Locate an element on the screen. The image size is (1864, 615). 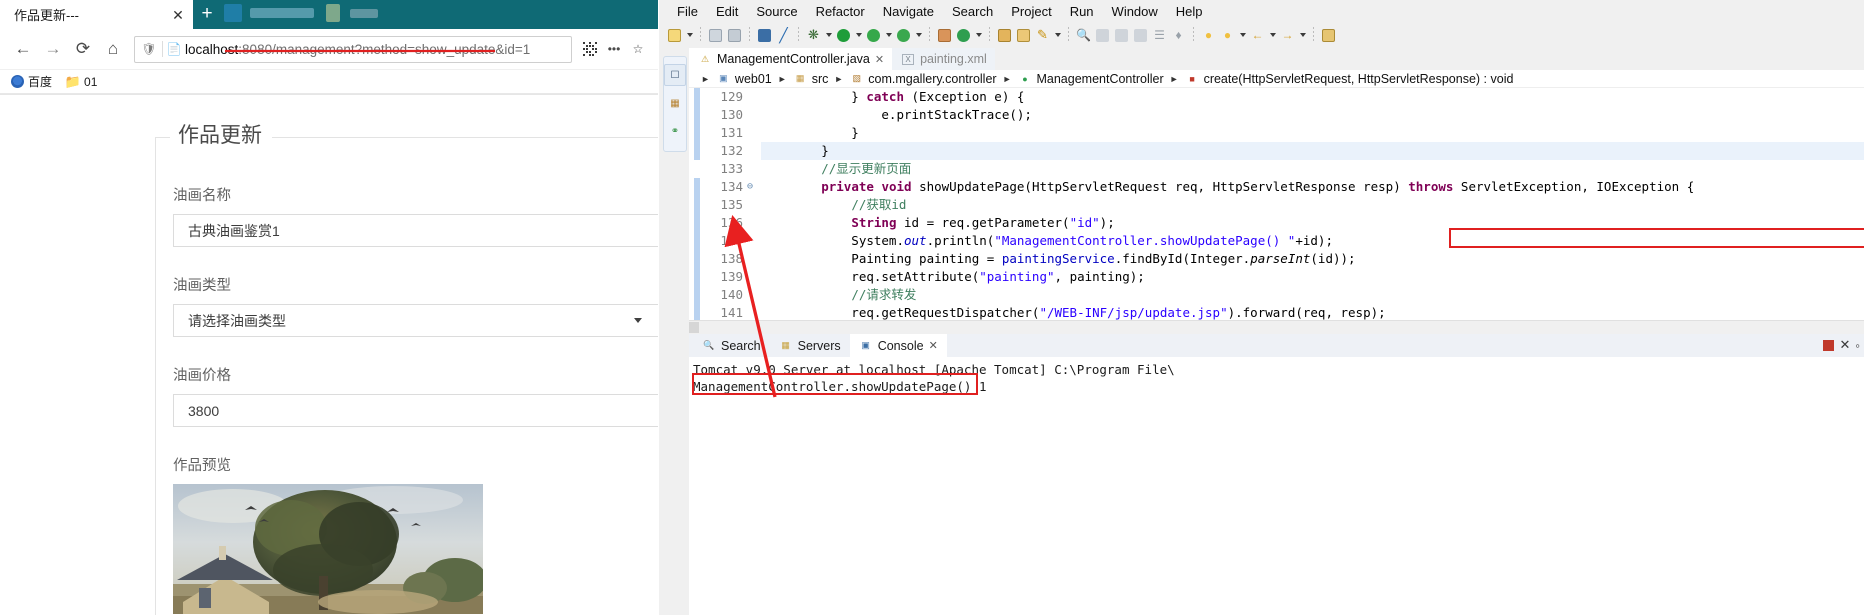
back-dropdown-icon is located at coordinates (1272, 35).